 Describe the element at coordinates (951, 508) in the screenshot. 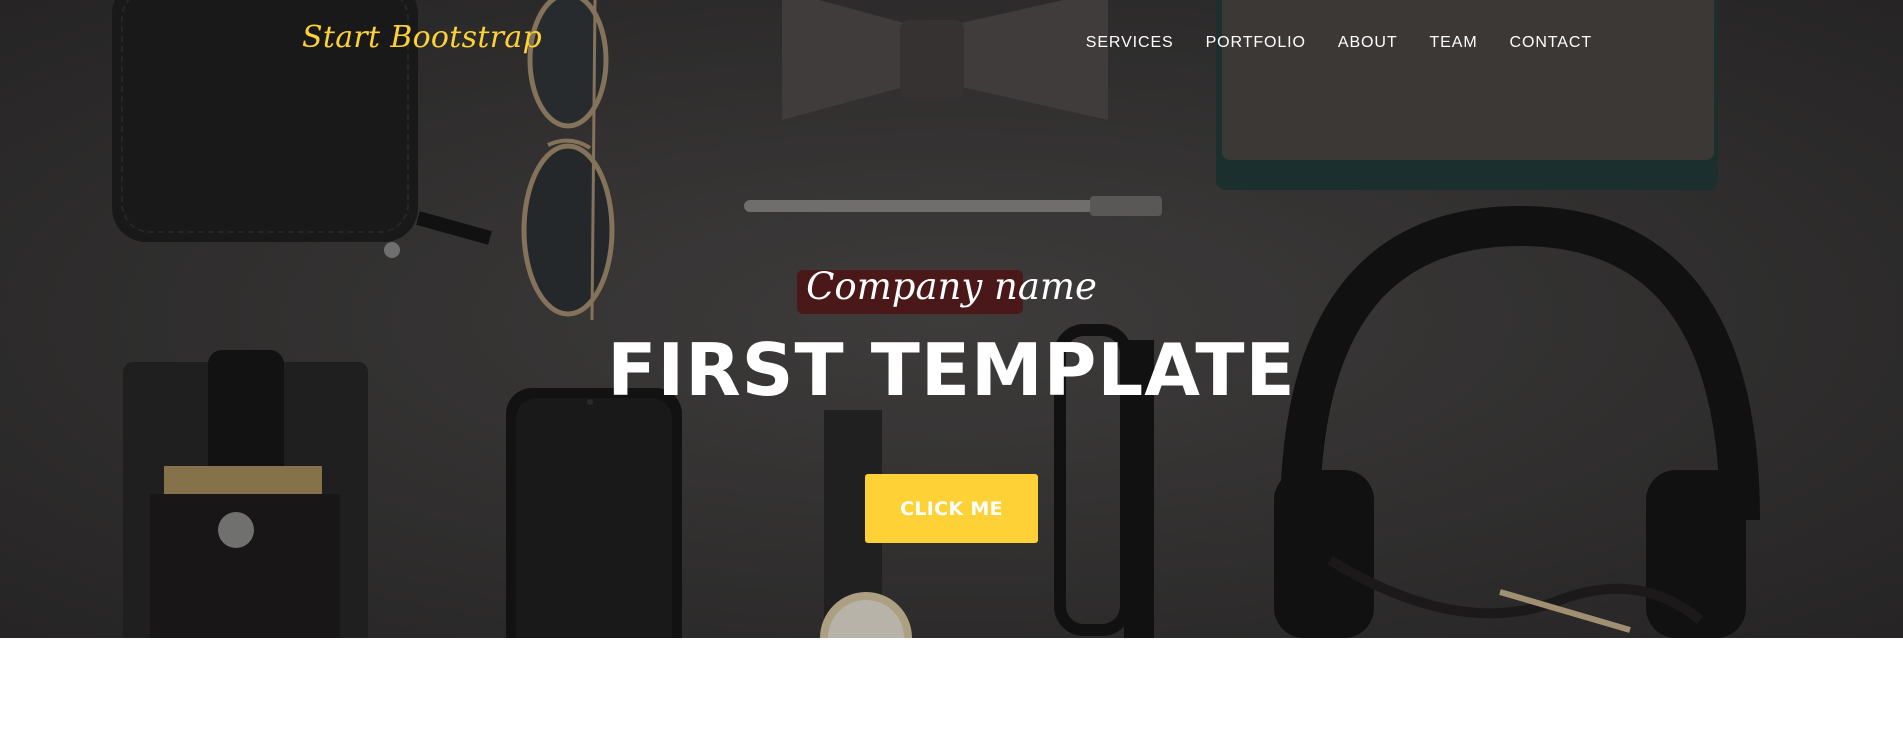

I see `click-me-button: CLICK ME` at that location.